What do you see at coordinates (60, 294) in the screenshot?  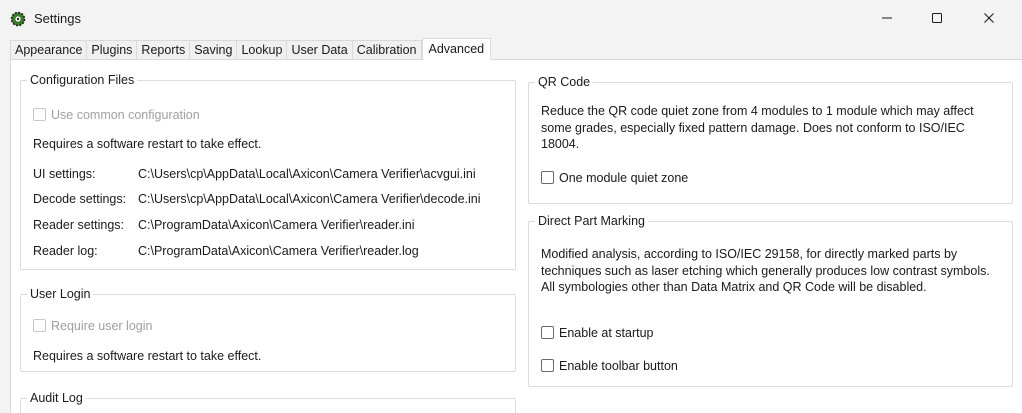 I see `user-login-title: User Login` at bounding box center [60, 294].